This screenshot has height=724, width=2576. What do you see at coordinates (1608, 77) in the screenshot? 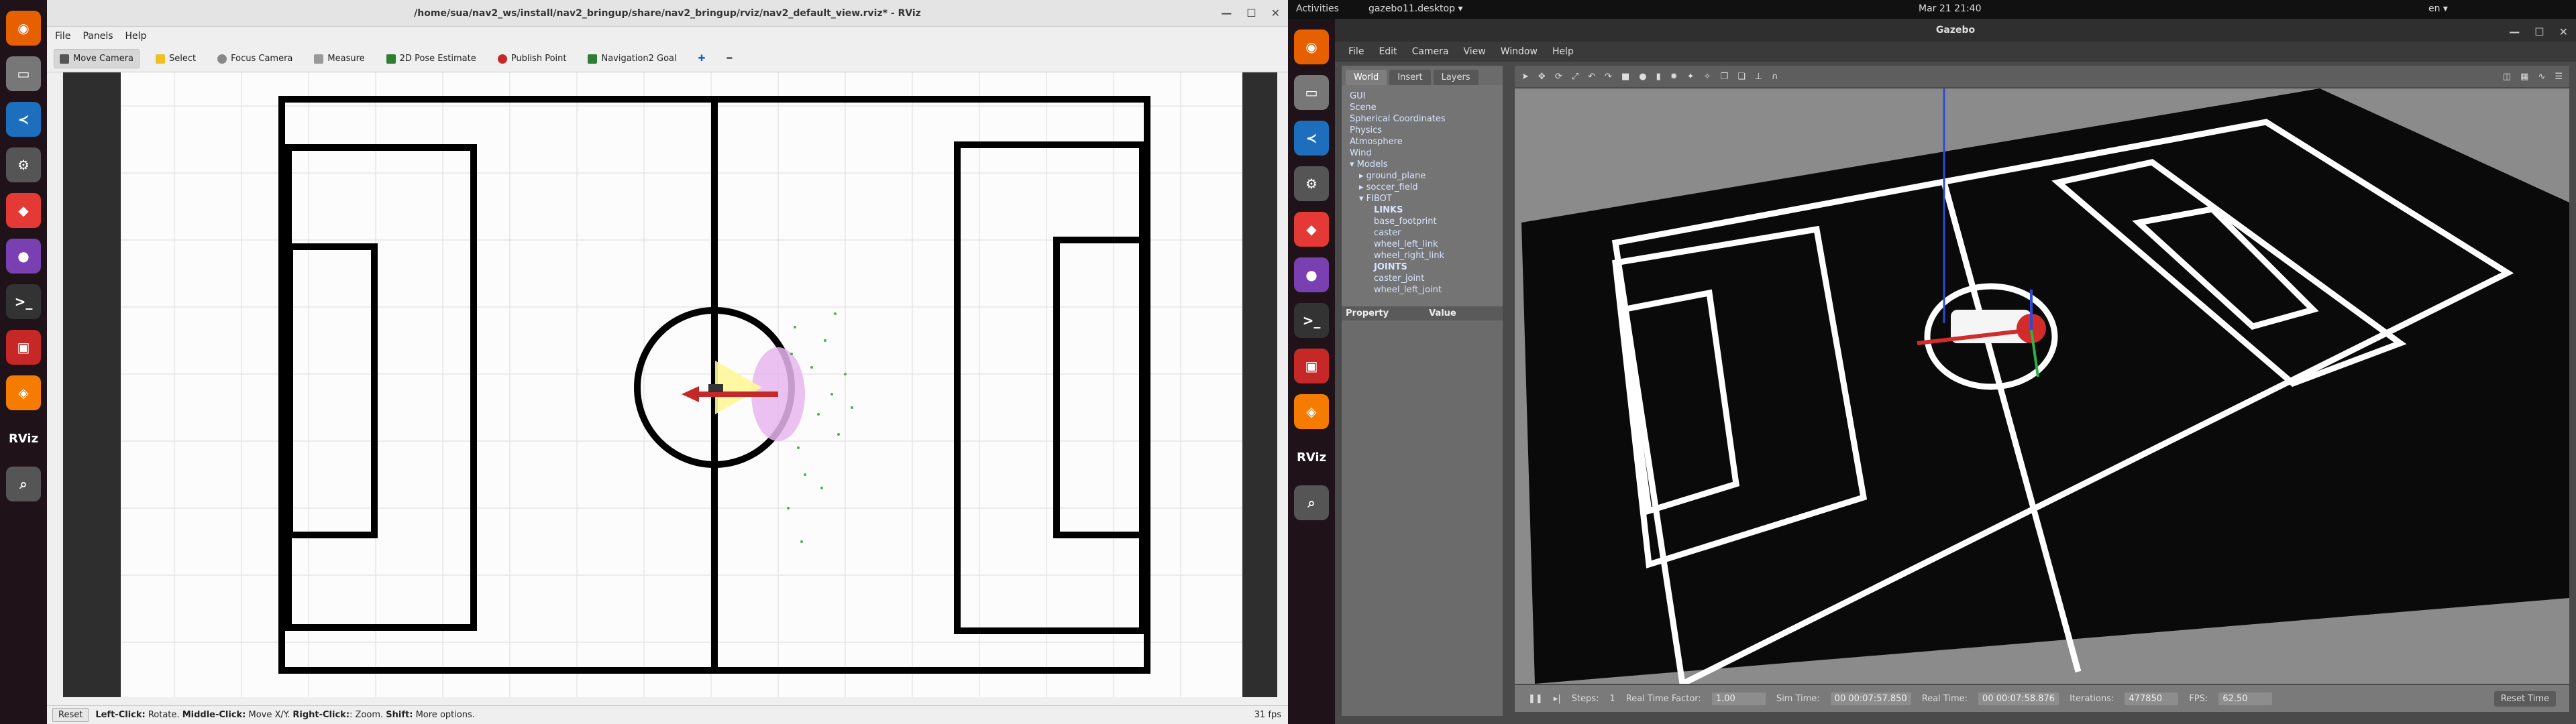
I see `redo-icon: ↷` at bounding box center [1608, 77].